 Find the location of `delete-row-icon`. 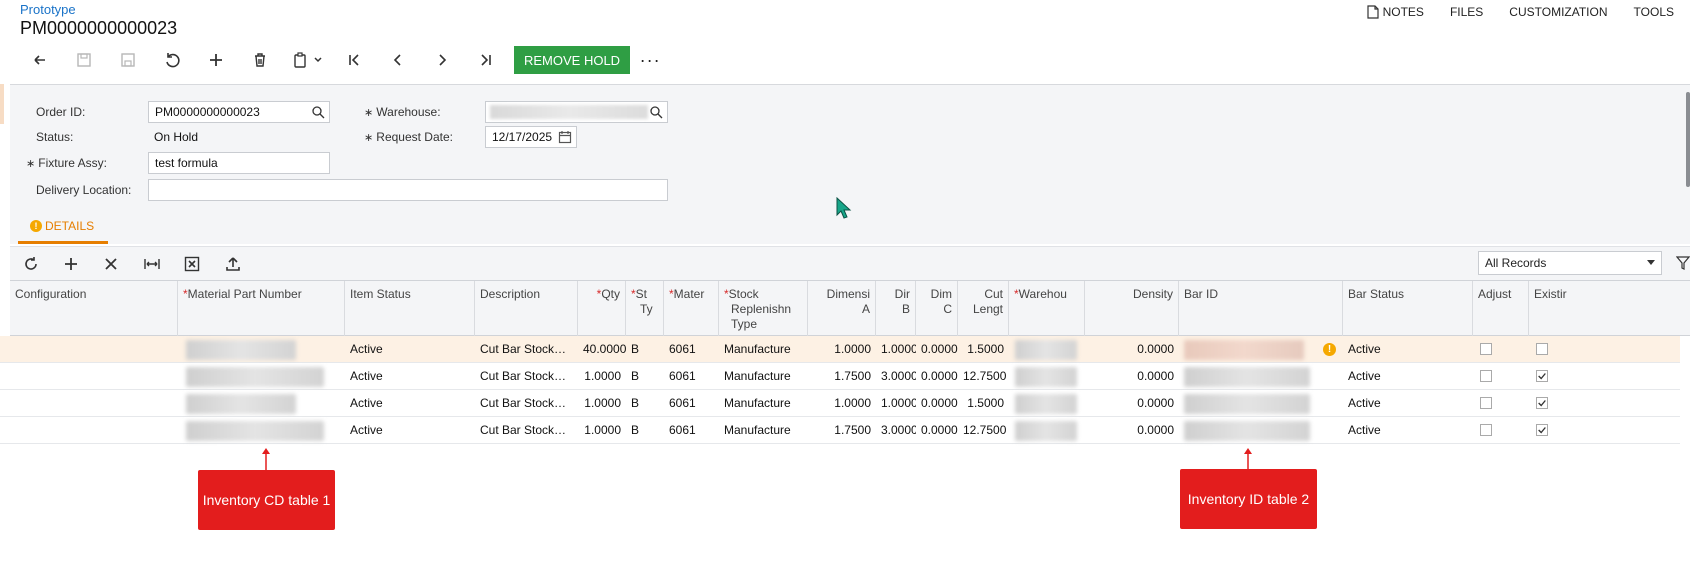

delete-row-icon is located at coordinates (111, 264).